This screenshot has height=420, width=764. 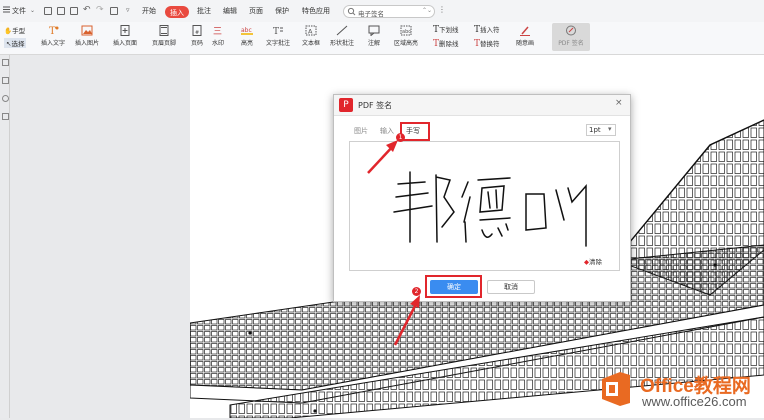 I want to click on note-label: 注解, so click(x=374, y=43).